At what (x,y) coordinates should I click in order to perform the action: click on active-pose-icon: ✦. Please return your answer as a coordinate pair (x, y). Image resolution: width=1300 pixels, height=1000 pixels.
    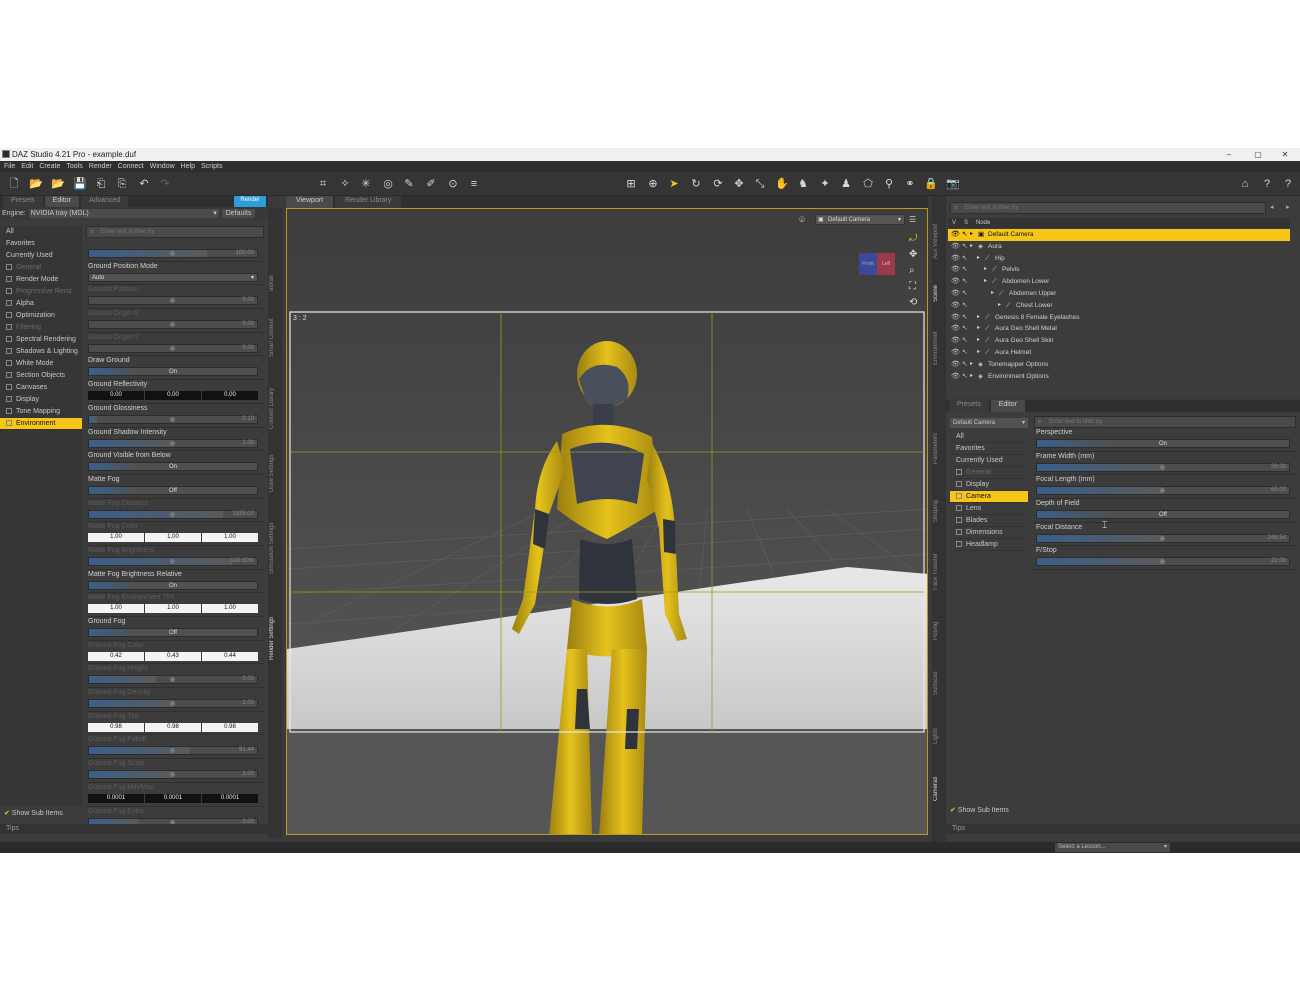
    Looking at the image, I should click on (825, 184).